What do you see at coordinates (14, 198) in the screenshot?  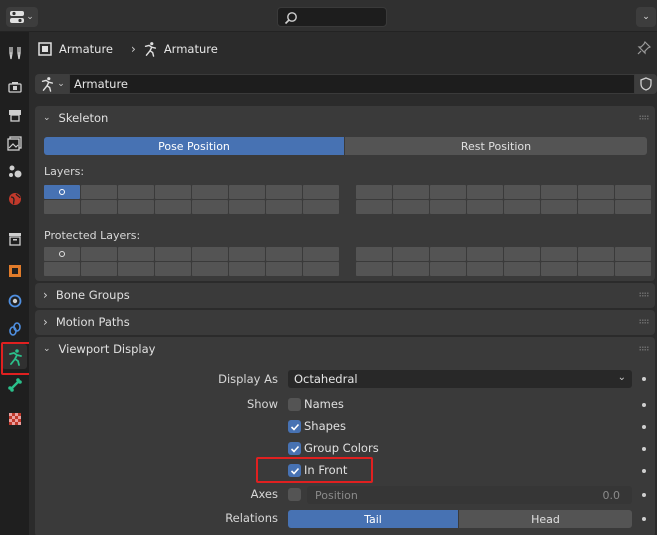 I see `world-tab` at bounding box center [14, 198].